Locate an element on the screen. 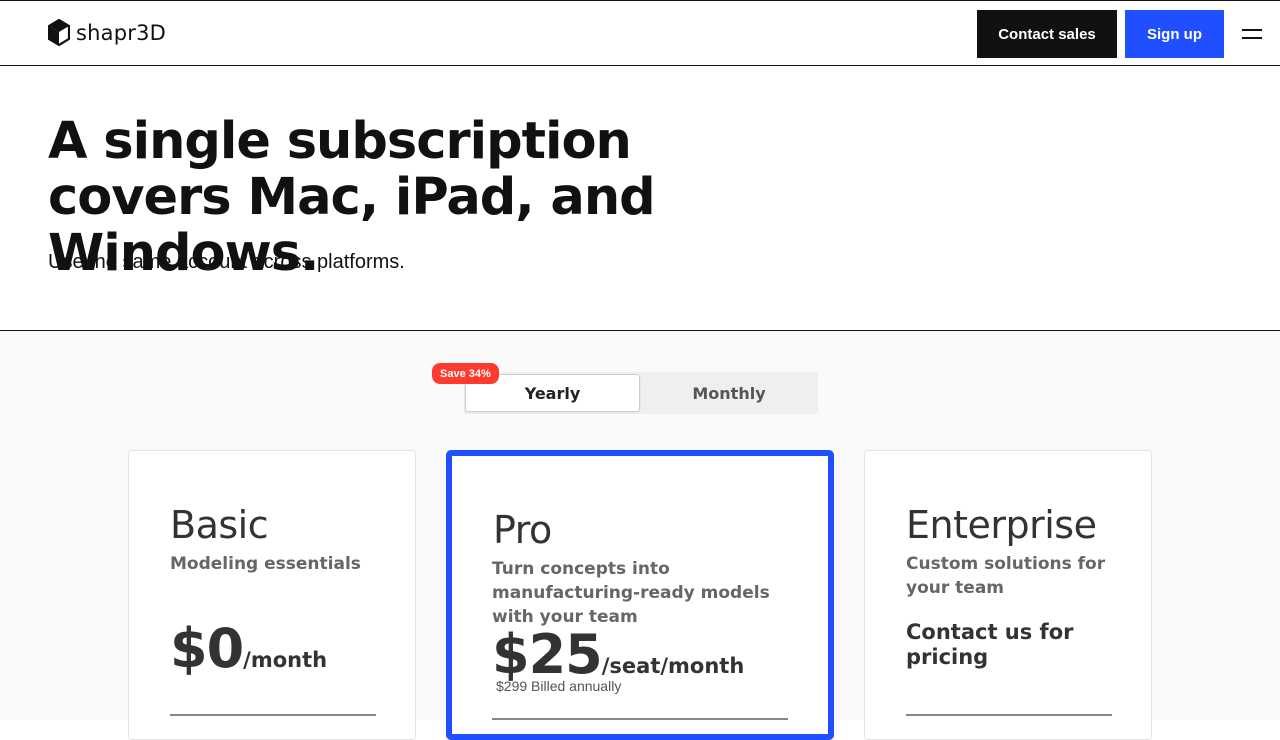 The image size is (1280, 740). billed-annually-note: $299 Billed annually is located at coordinates (559, 686).